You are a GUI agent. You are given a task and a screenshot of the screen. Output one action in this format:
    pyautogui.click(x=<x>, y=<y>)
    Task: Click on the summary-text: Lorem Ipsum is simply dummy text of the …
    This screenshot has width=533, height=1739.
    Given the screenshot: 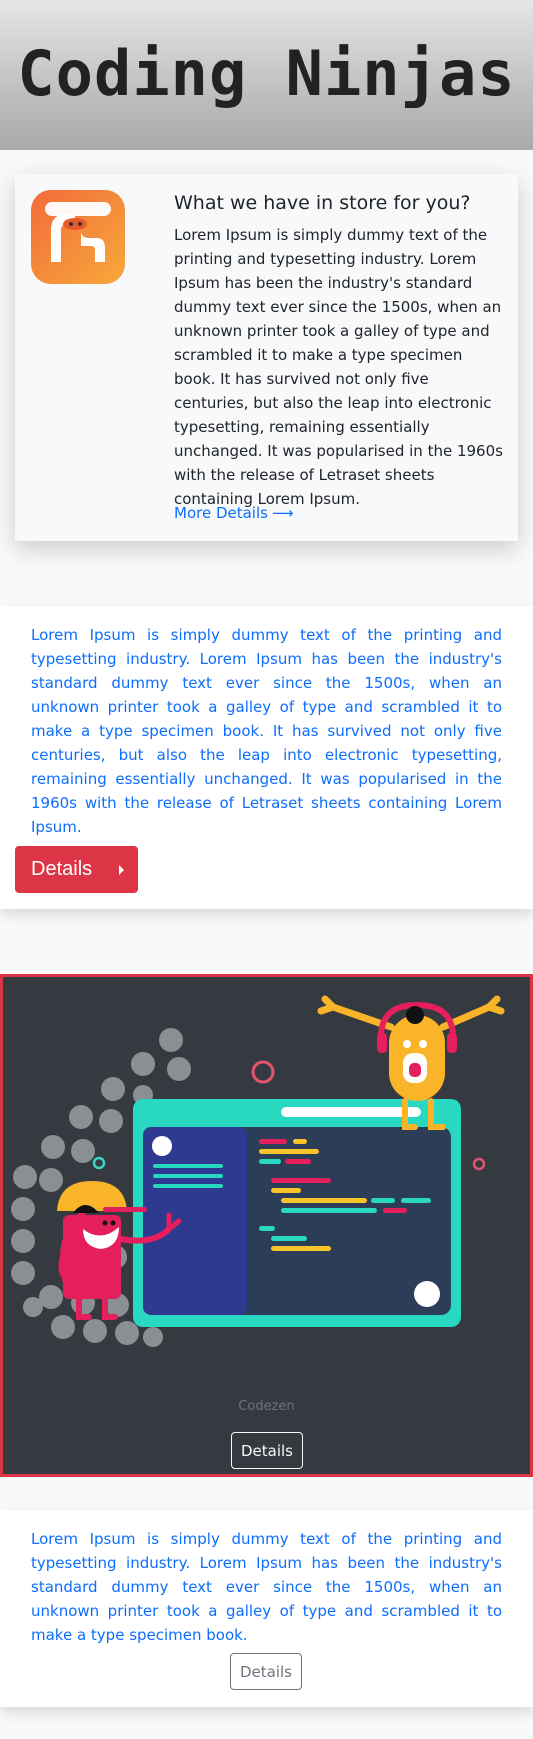 What is the action you would take?
    pyautogui.click(x=266, y=1587)
    